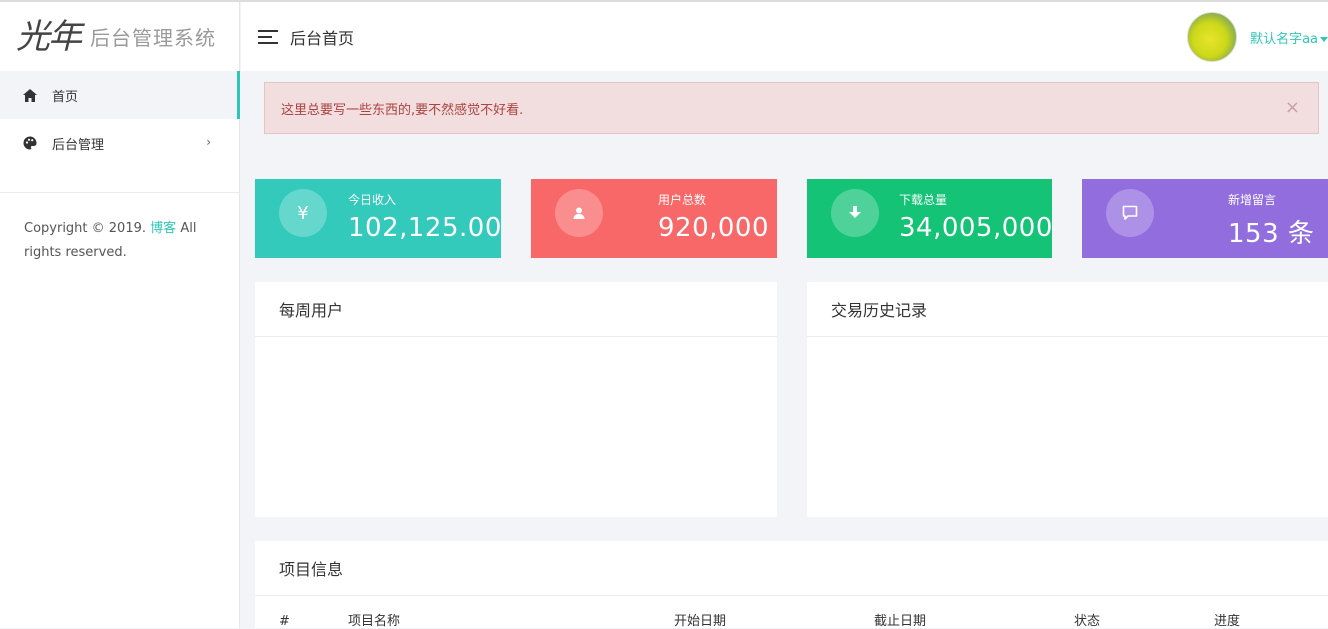  What do you see at coordinates (1292, 107) in the screenshot?
I see `close-icon: ×` at bounding box center [1292, 107].